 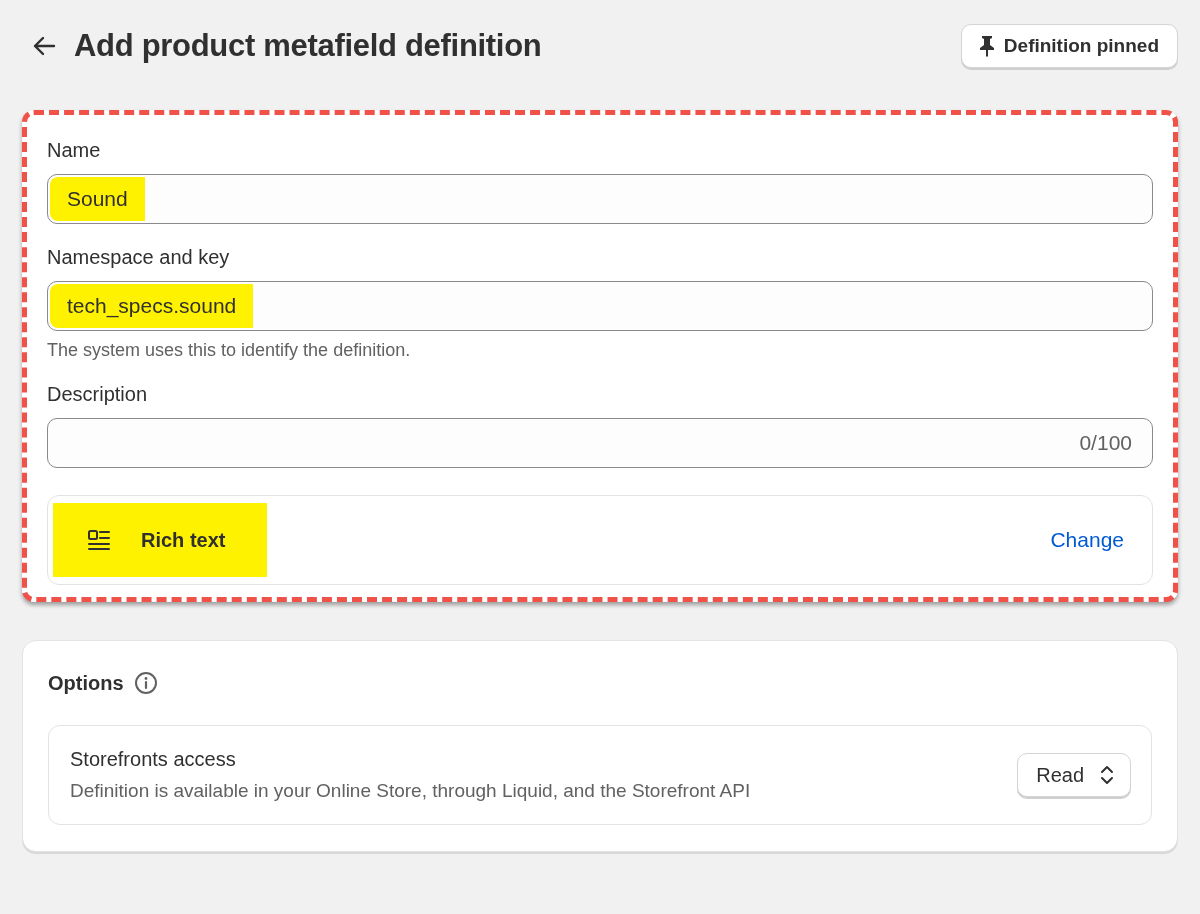 What do you see at coordinates (74, 150) in the screenshot?
I see `field-label: Name` at bounding box center [74, 150].